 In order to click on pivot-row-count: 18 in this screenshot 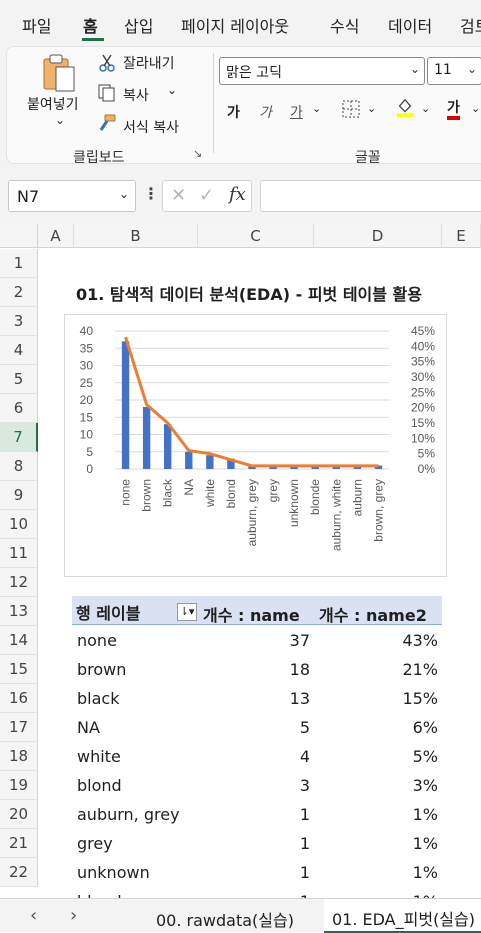, I will do `click(300, 669)`.